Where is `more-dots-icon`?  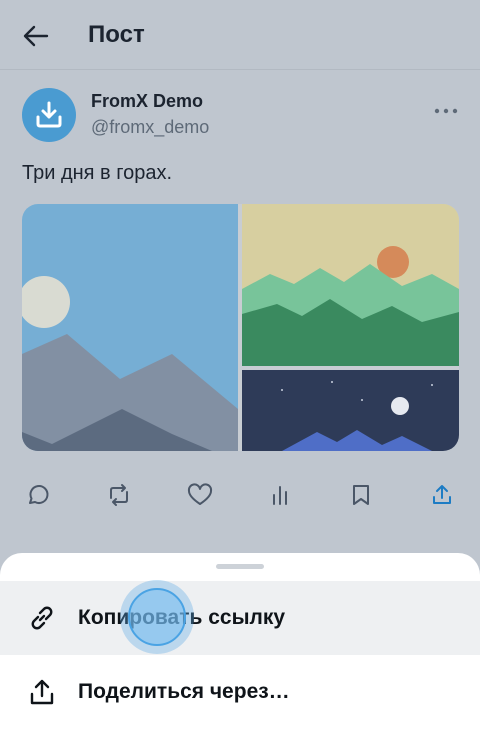 more-dots-icon is located at coordinates (446, 111).